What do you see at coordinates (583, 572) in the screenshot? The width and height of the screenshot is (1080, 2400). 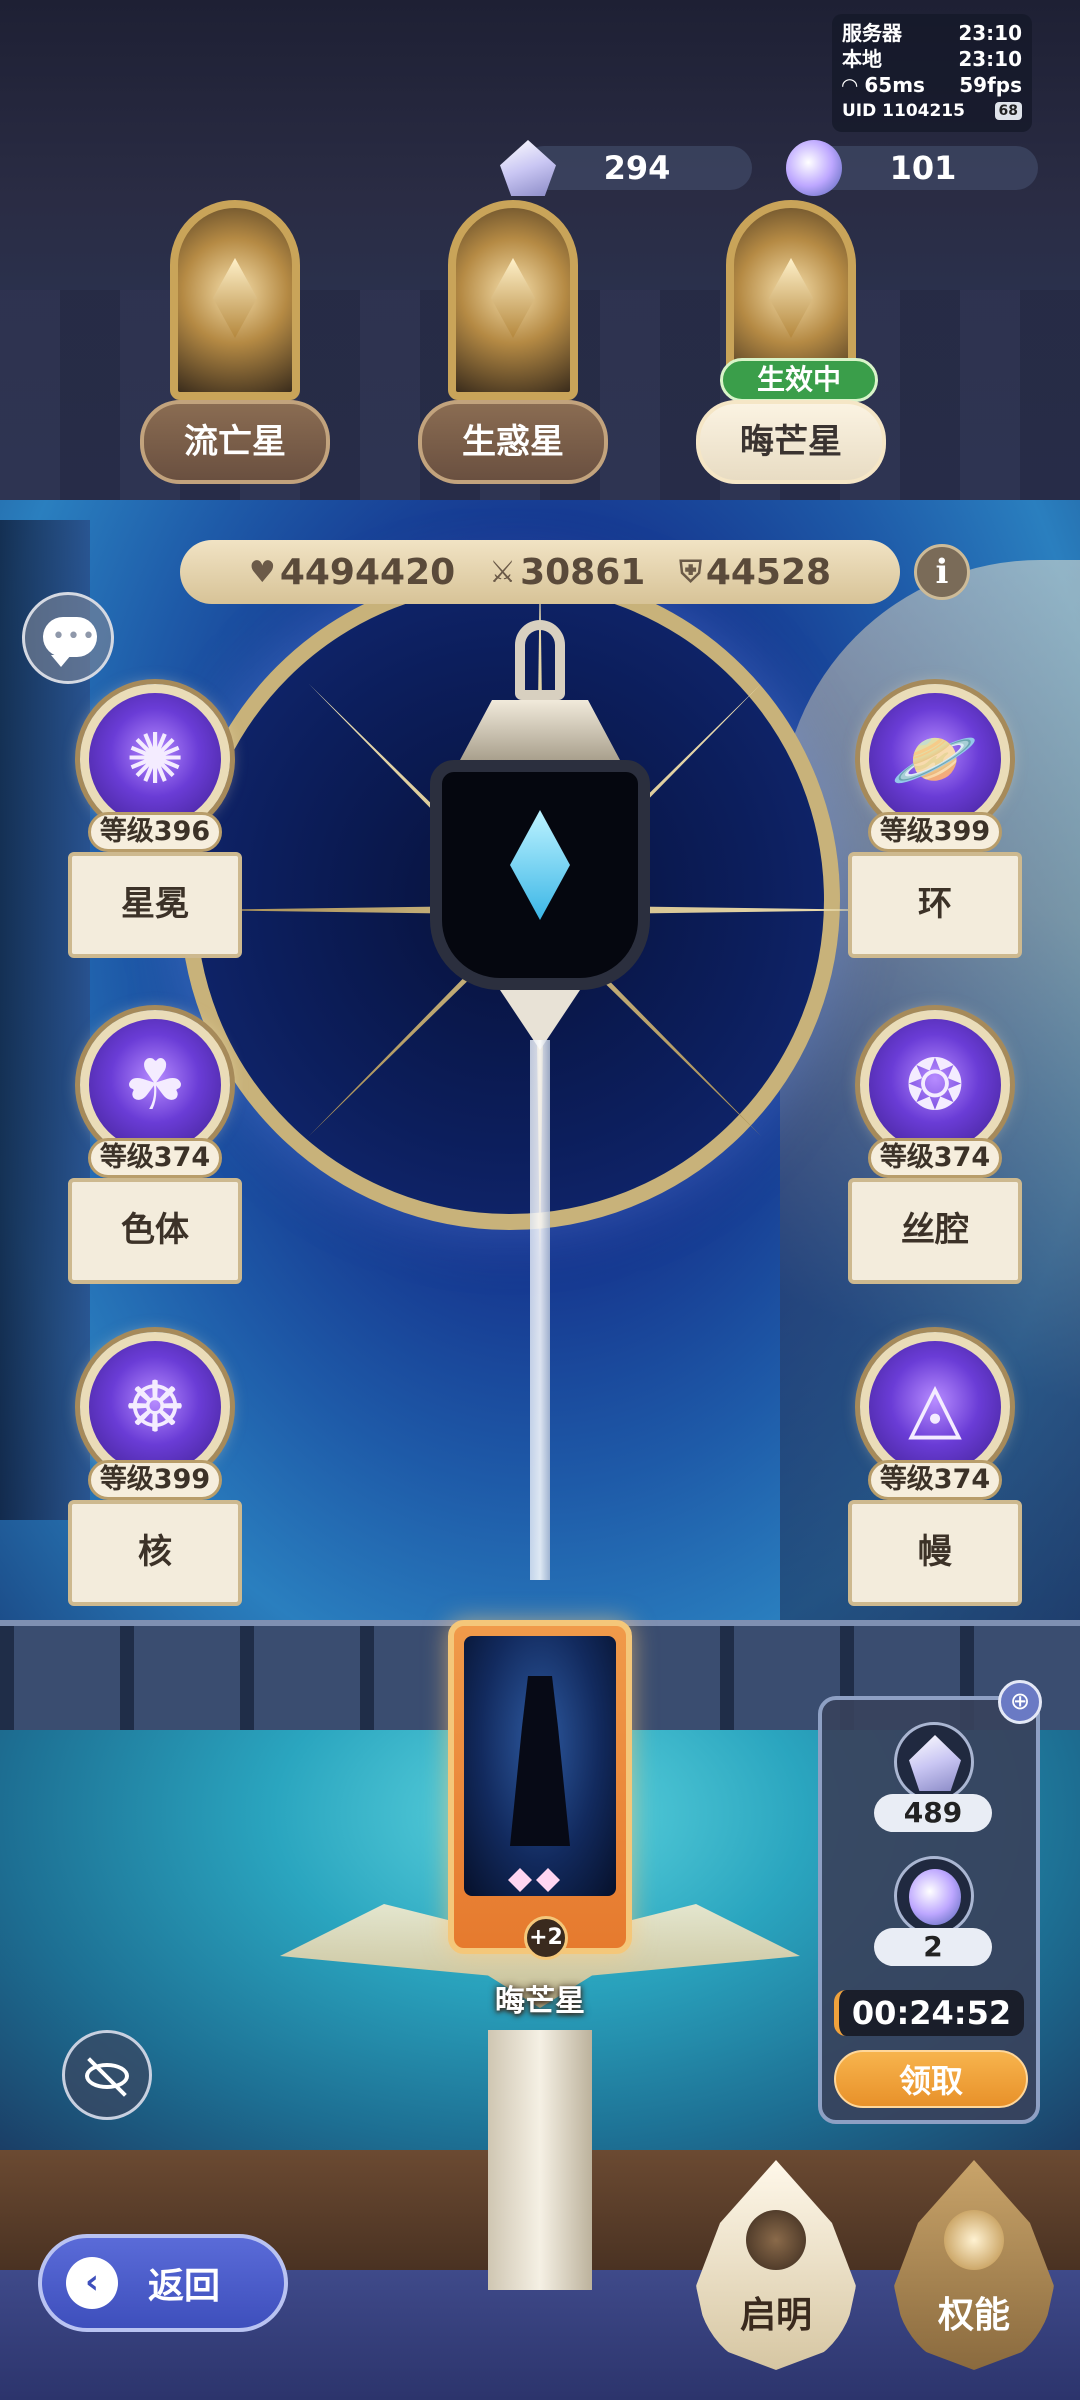 I see `atk-value: 30861` at bounding box center [583, 572].